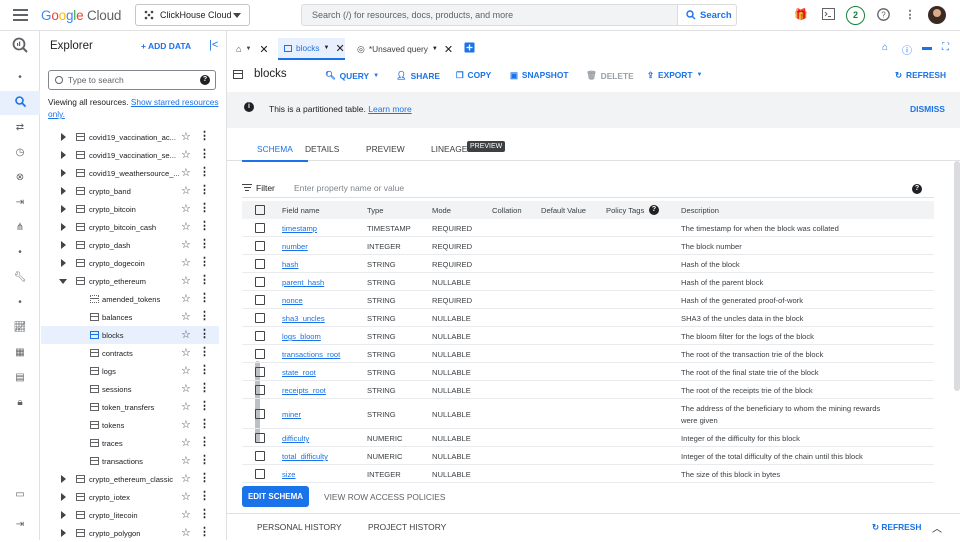  What do you see at coordinates (275, 496) in the screenshot?
I see `edit-schema-button: EDIT SCHEMA` at bounding box center [275, 496].